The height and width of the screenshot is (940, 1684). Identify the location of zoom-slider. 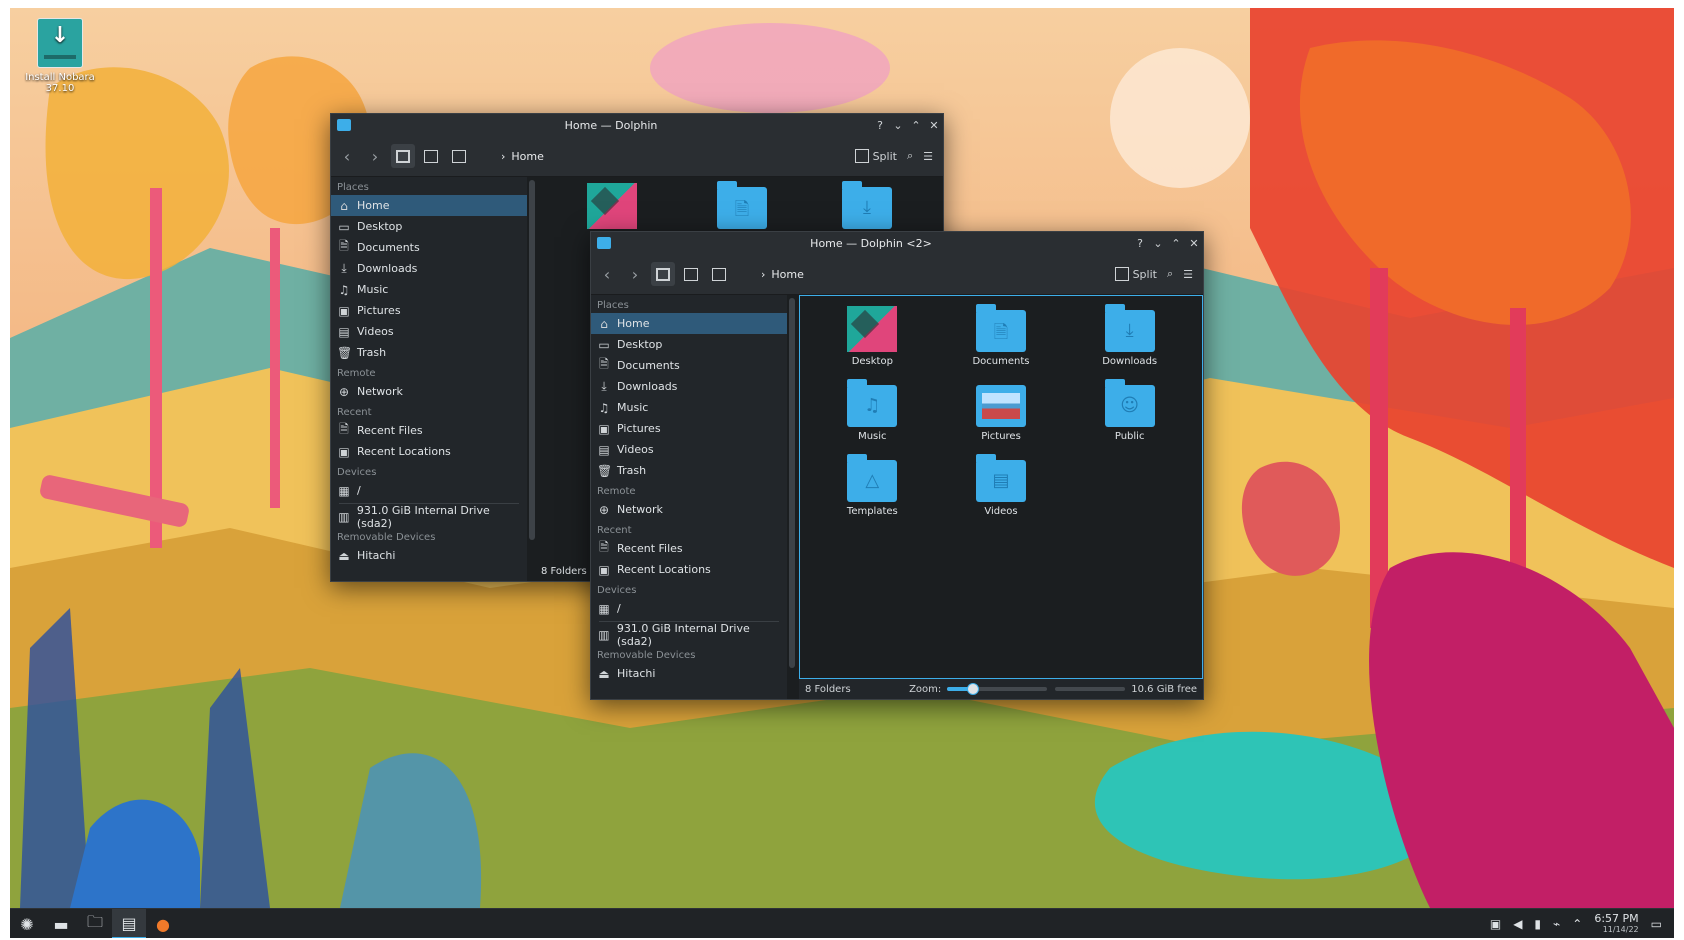
(997, 689).